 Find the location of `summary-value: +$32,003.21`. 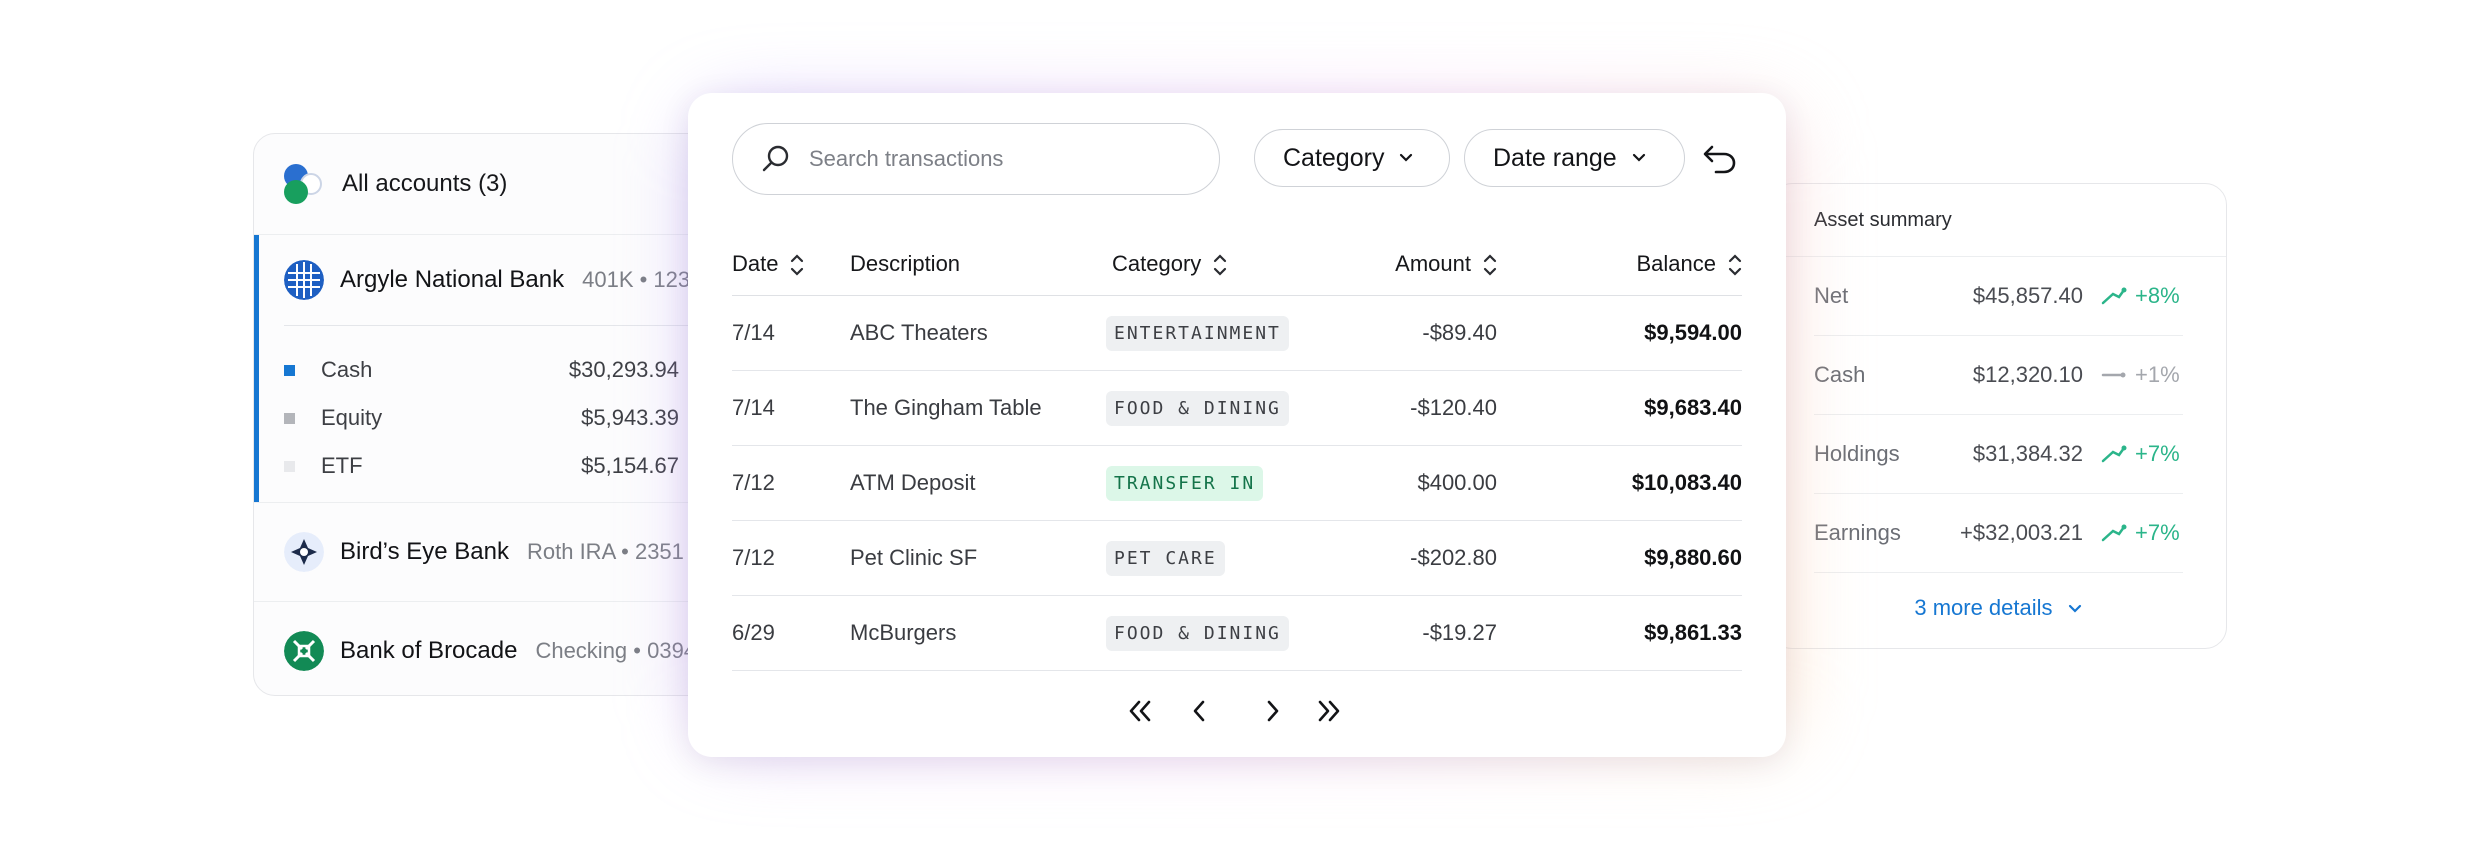

summary-value: +$32,003.21 is located at coordinates (2021, 532).